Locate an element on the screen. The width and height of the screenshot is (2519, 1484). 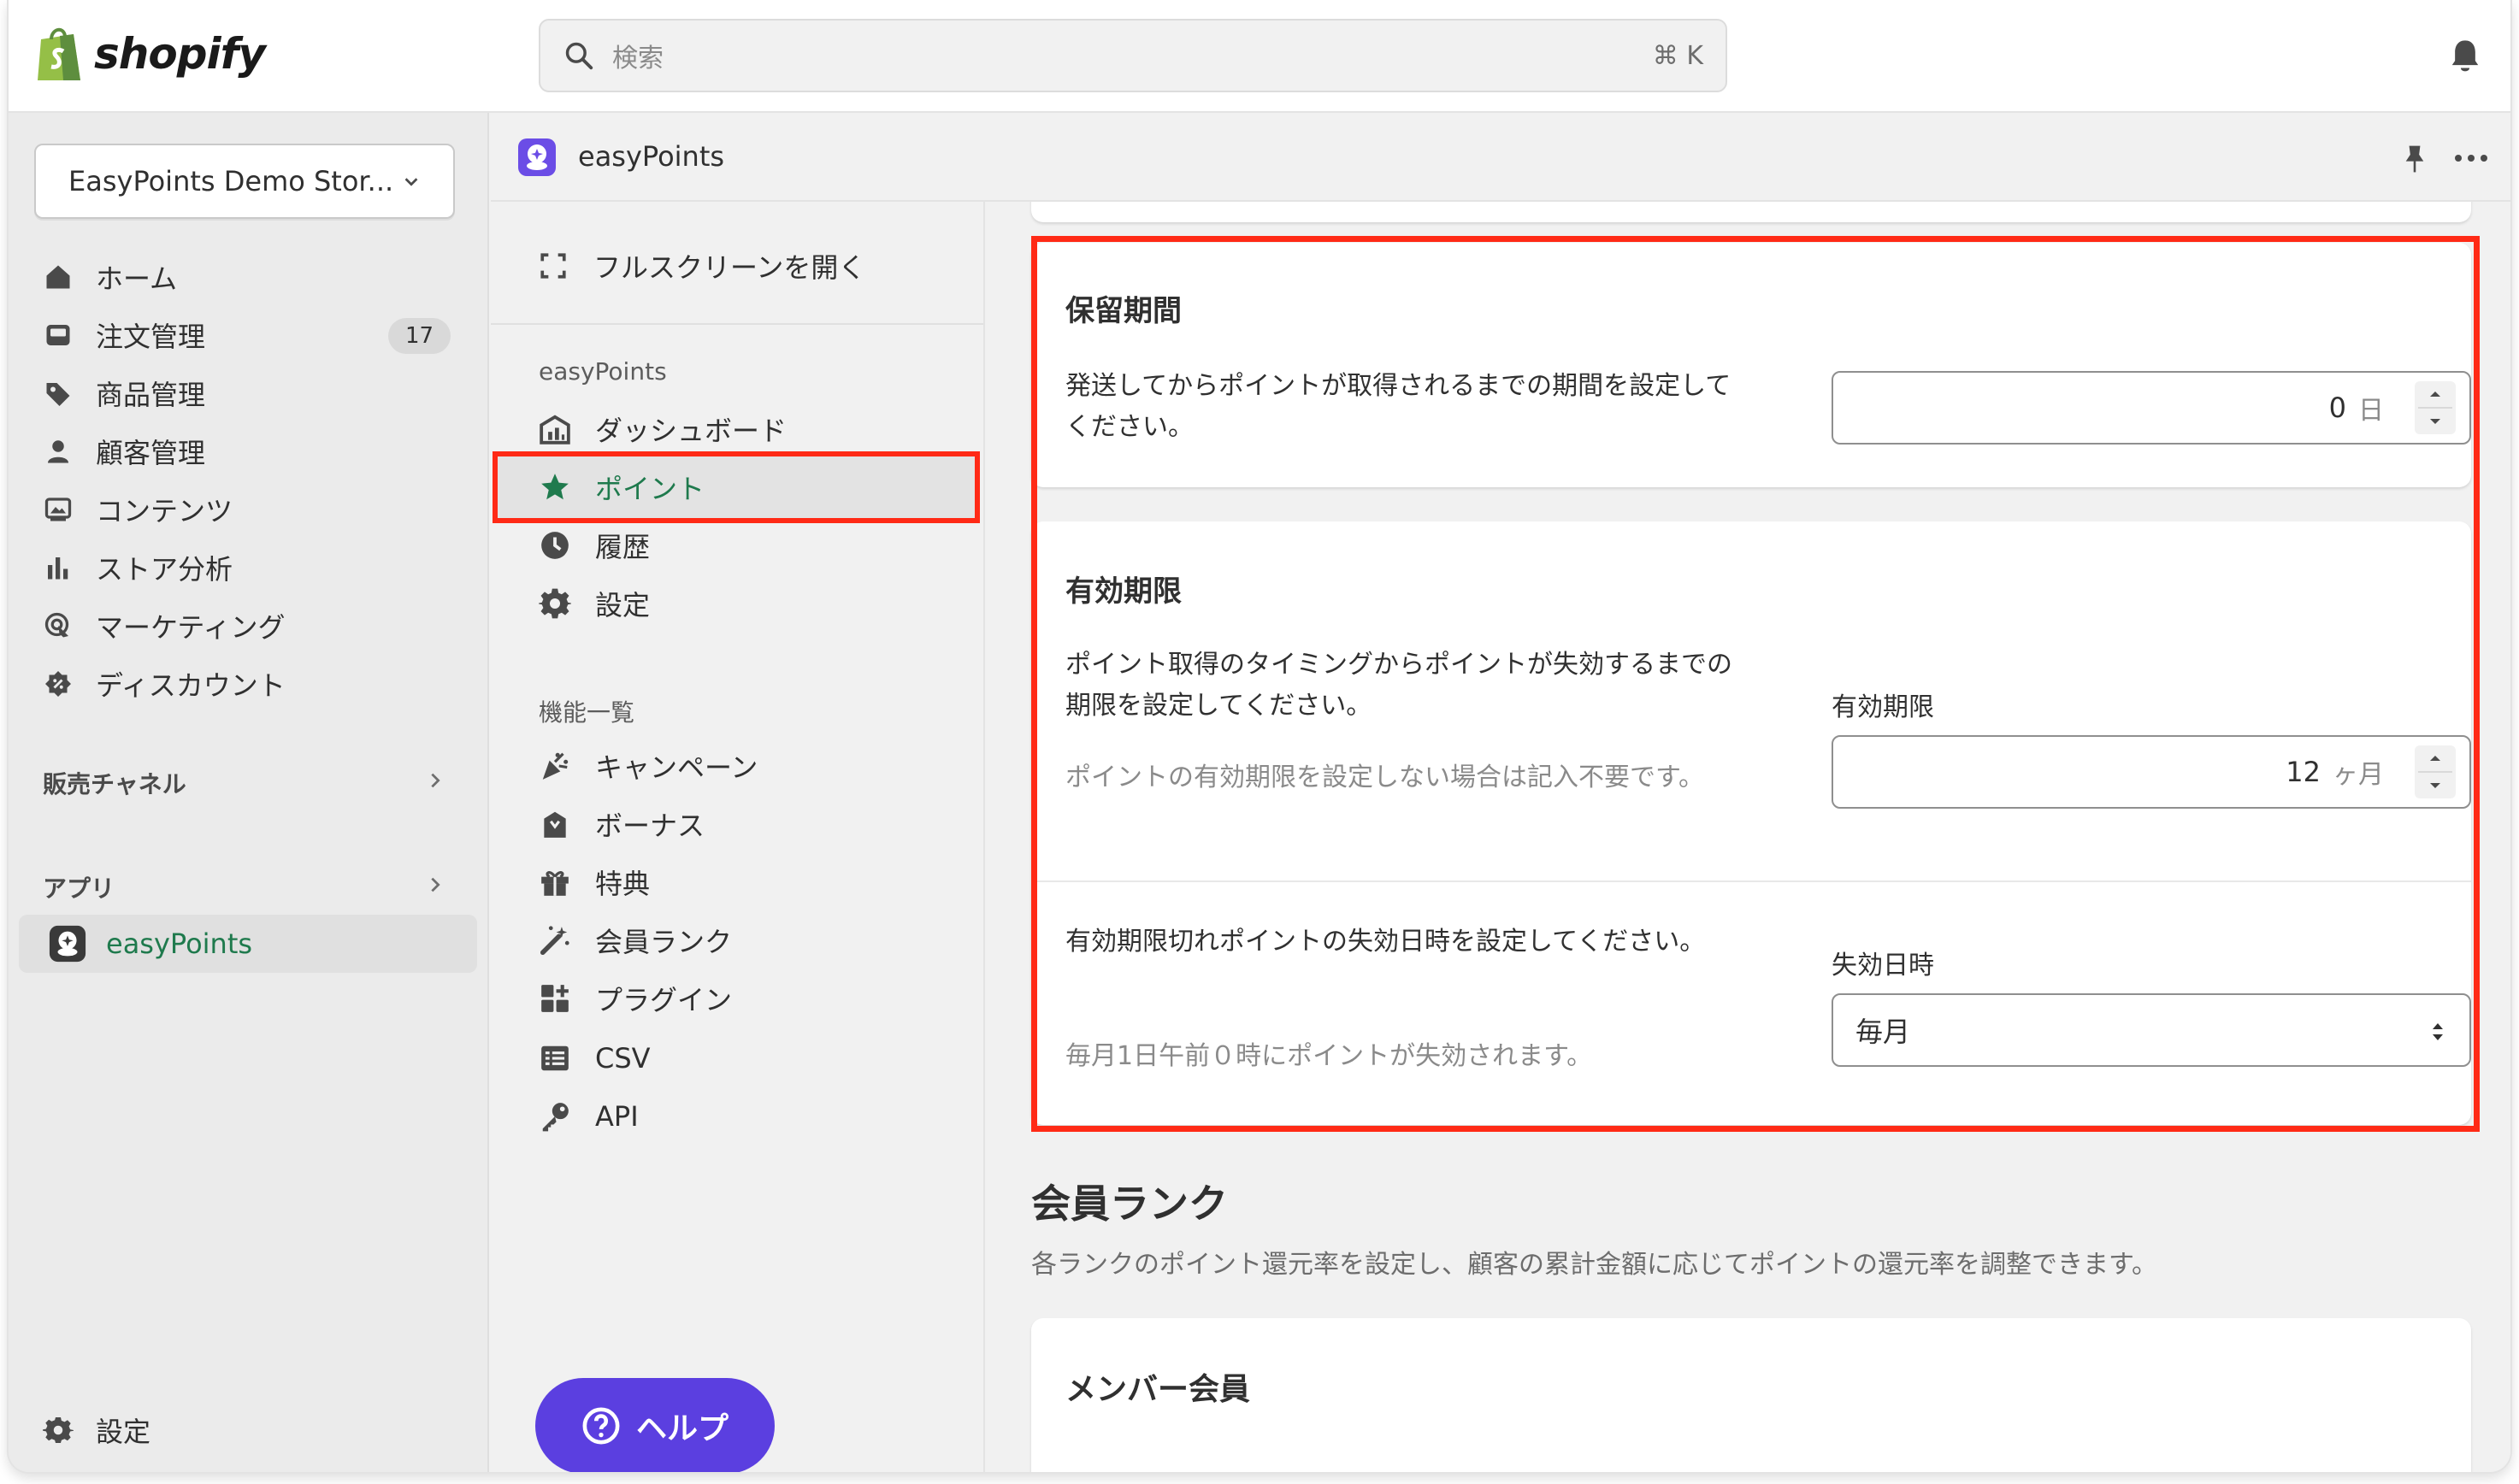
search-icon is located at coordinates (579, 56).